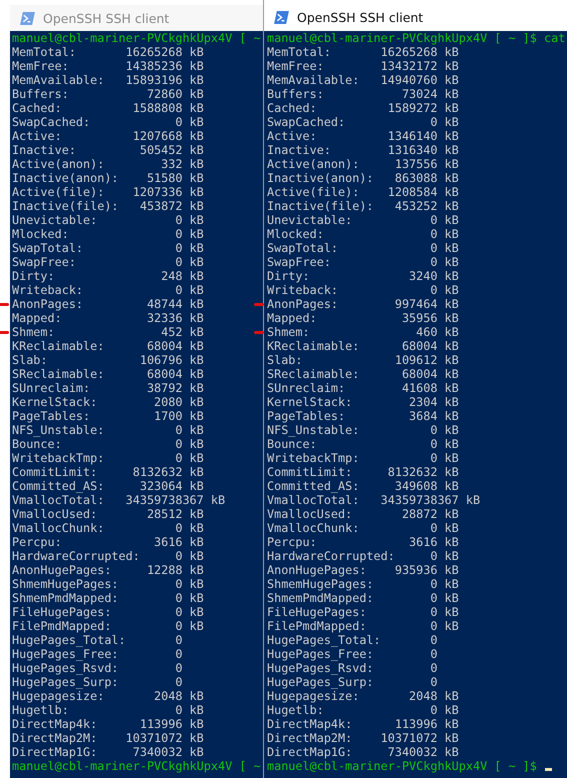 Image resolution: width=567 pixels, height=778 pixels. Describe the element at coordinates (363, 178) in the screenshot. I see `terminal-line: Inactive(anon): 863088 kB` at that location.